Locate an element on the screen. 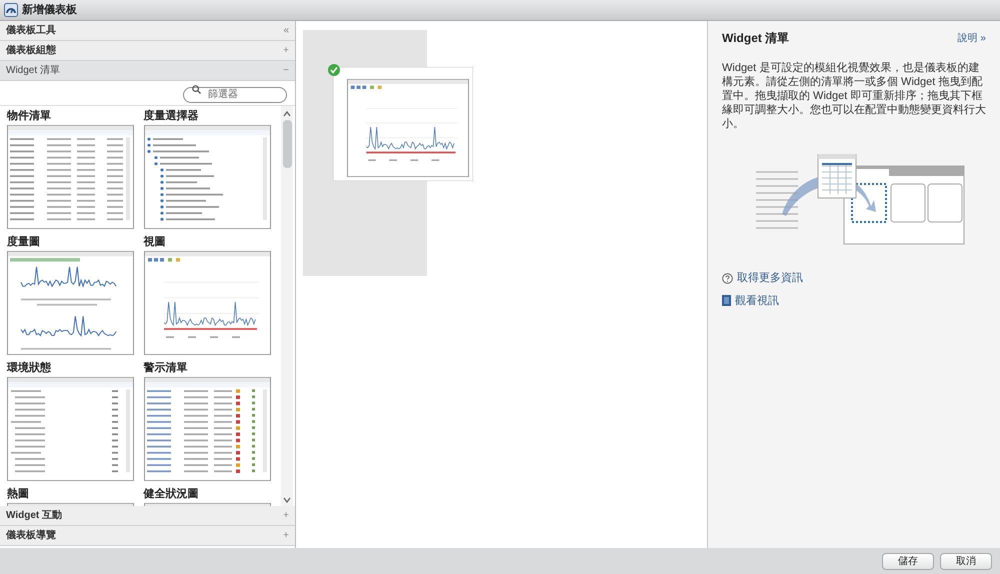 The height and width of the screenshot is (574, 1000). dialog-button: 儲存 is located at coordinates (908, 561).